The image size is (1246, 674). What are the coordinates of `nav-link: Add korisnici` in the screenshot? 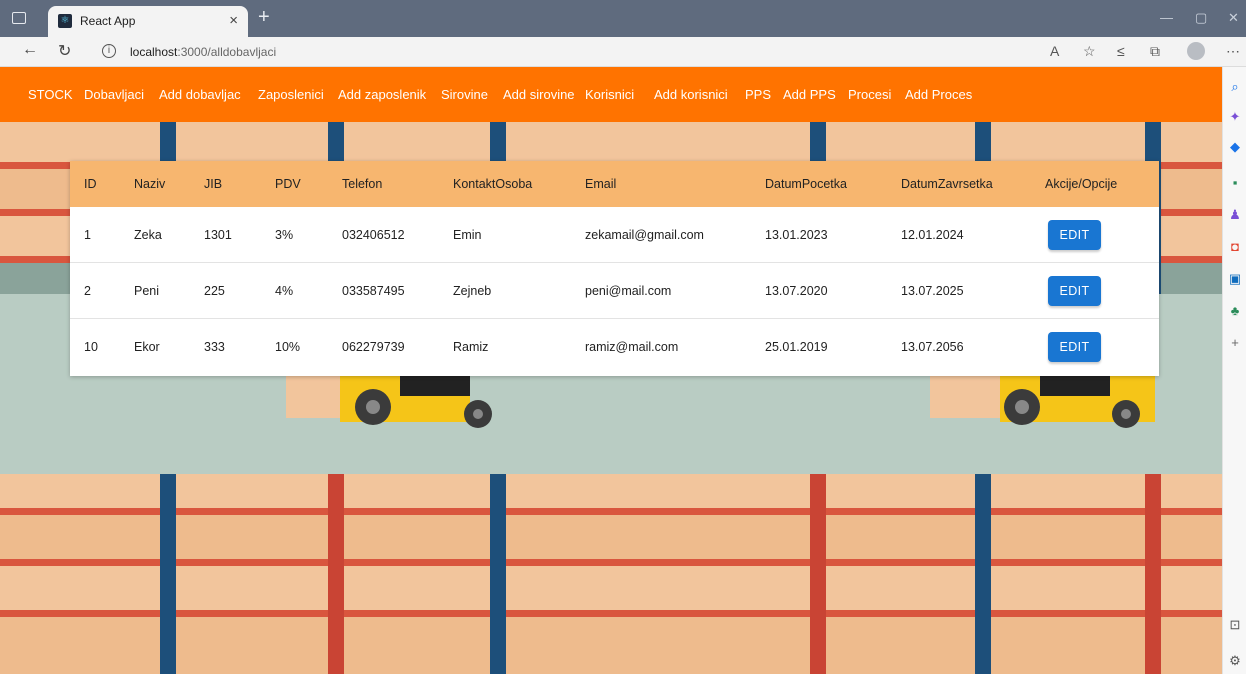 It's located at (691, 94).